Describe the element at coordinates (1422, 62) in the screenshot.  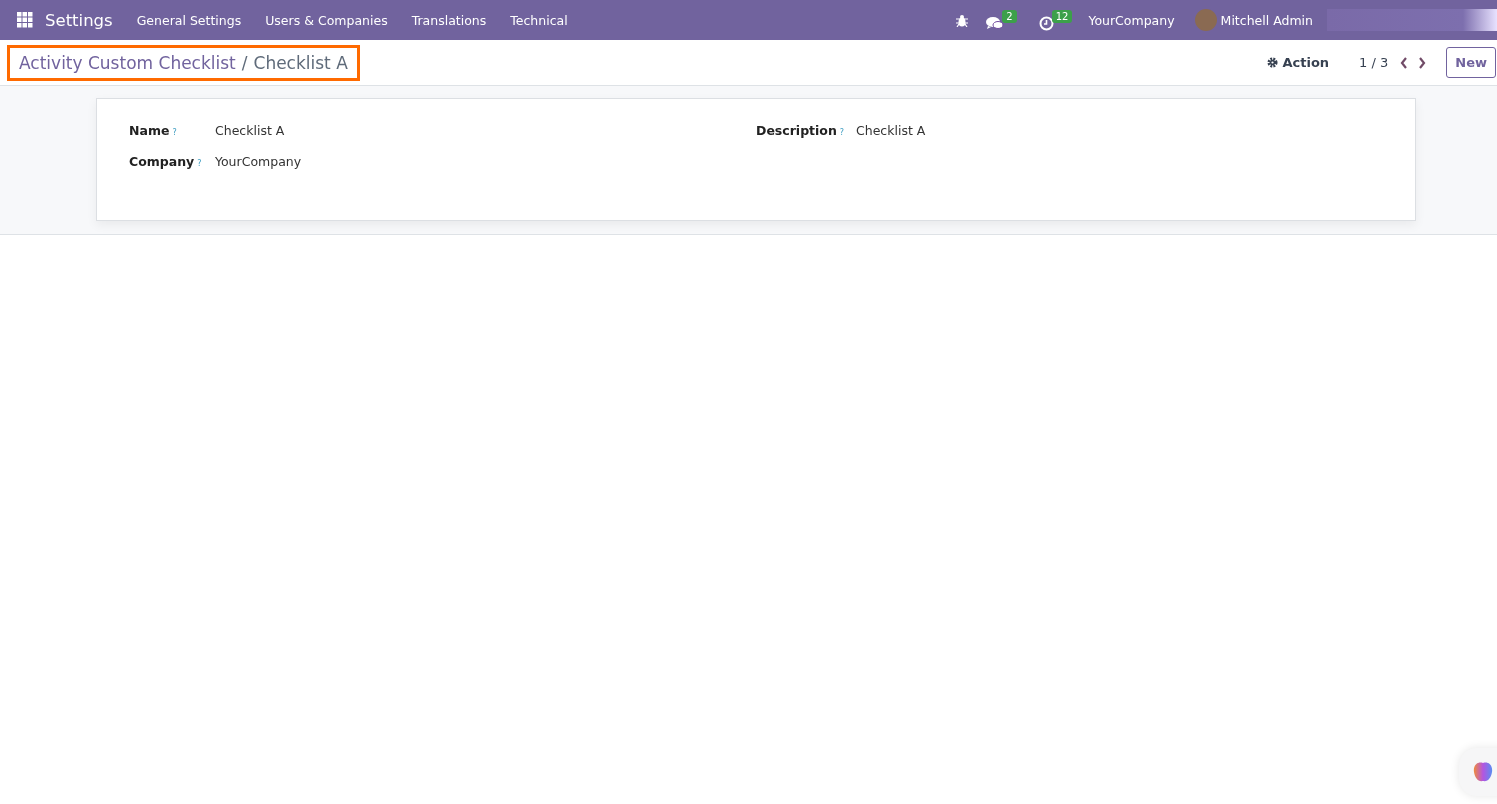
I see `next-icon` at that location.